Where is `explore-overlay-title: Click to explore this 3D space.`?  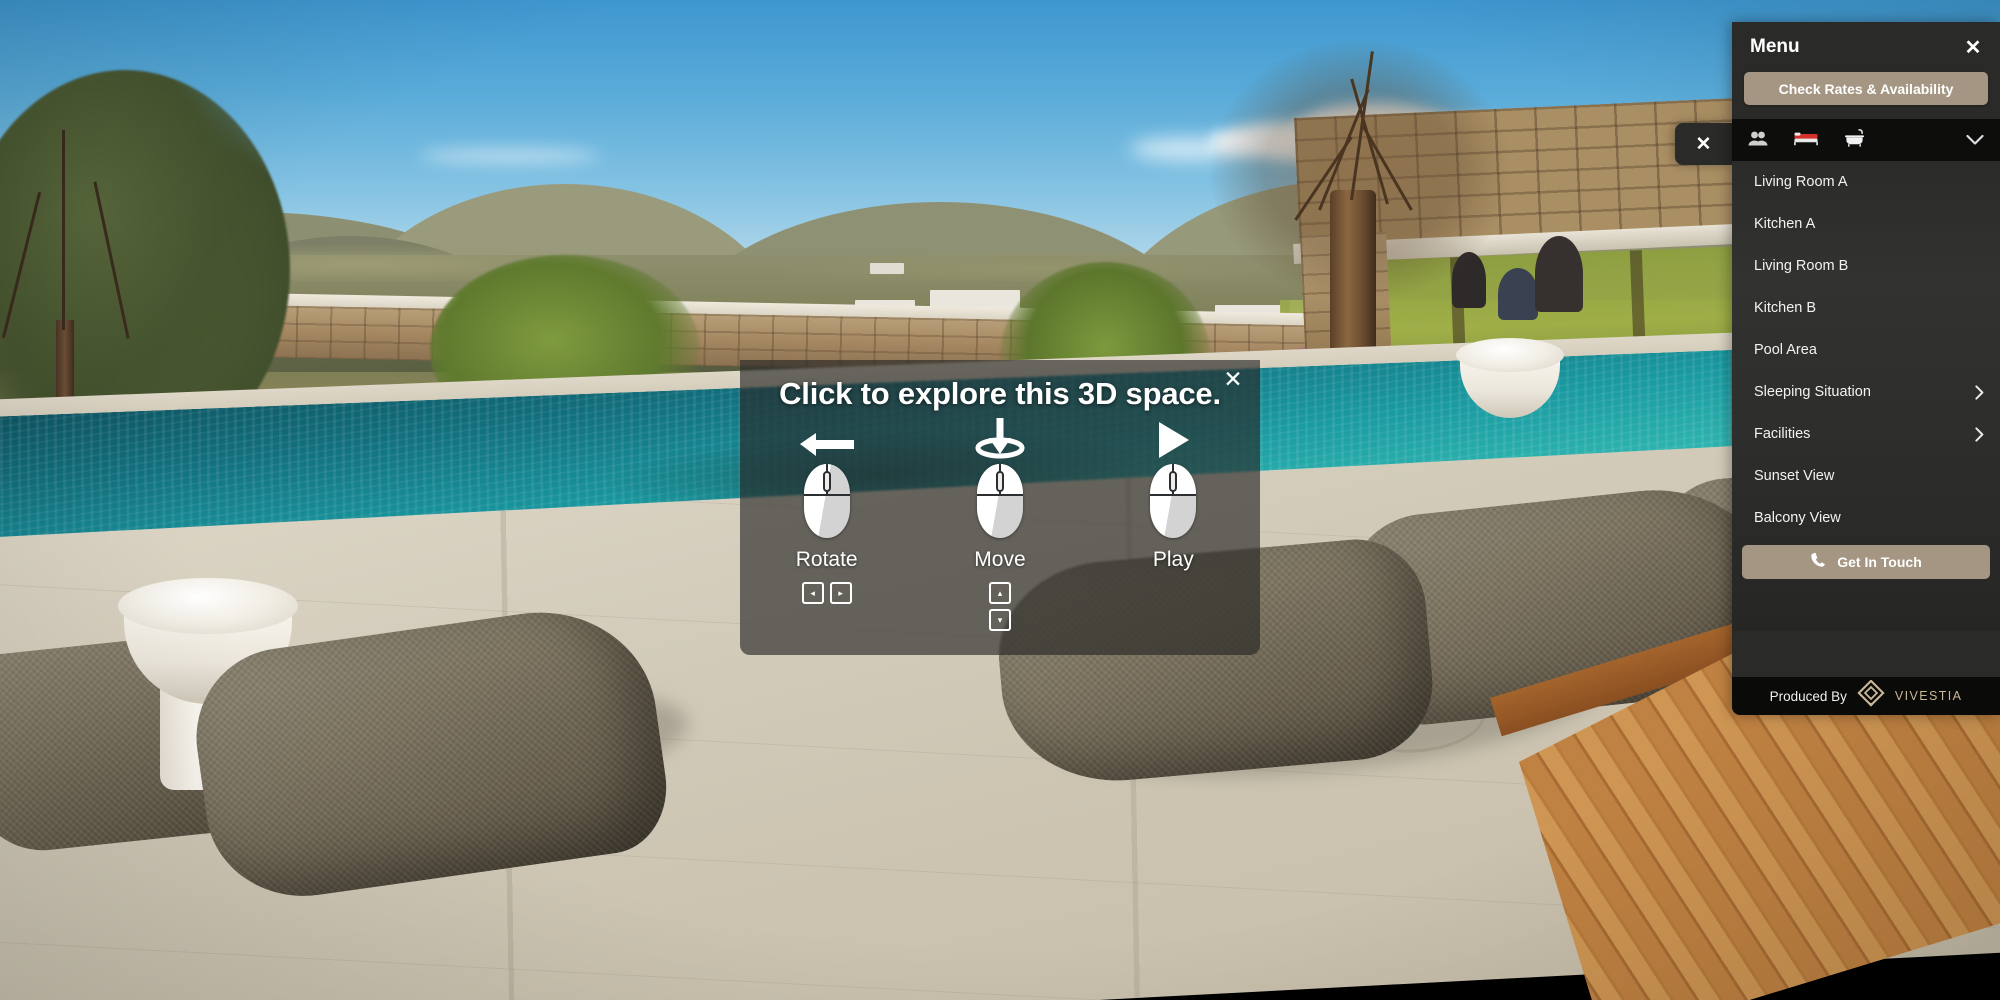
explore-overlay-title: Click to explore this 3D space. is located at coordinates (1000, 393).